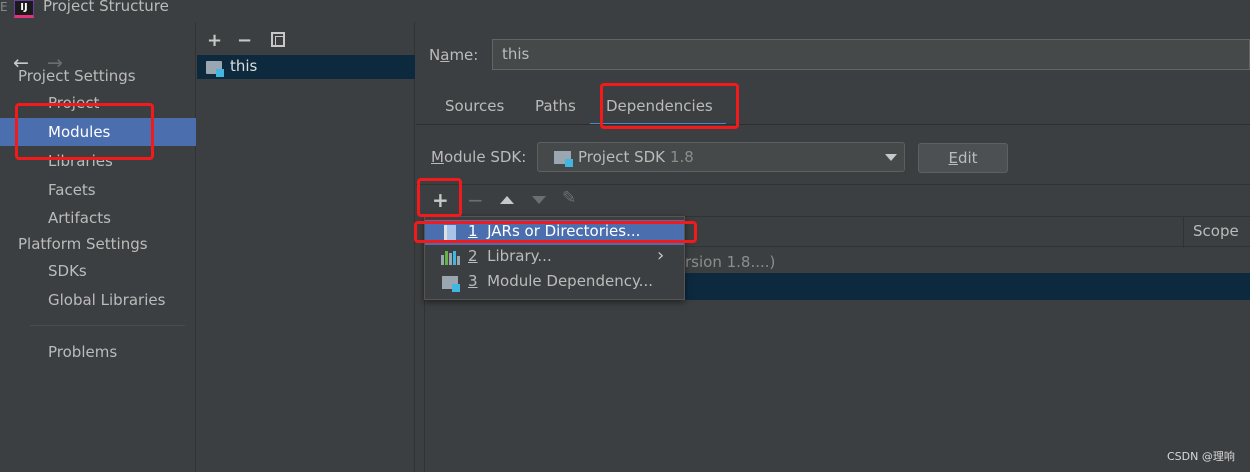  Describe the element at coordinates (661, 255) in the screenshot. I see `chevron-right-icon: ›` at that location.